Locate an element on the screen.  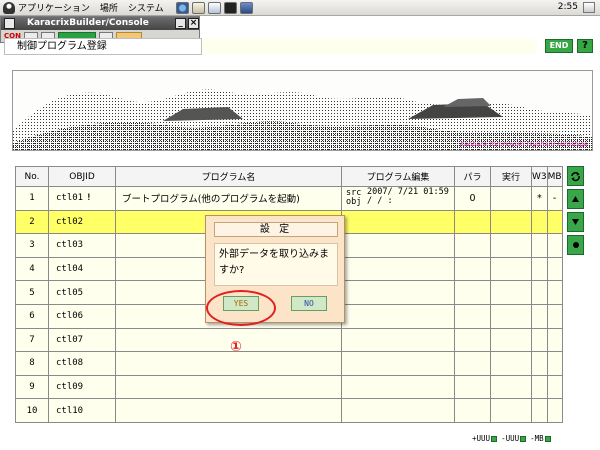
minus-mb-control: -MB is located at coordinates (540, 438).